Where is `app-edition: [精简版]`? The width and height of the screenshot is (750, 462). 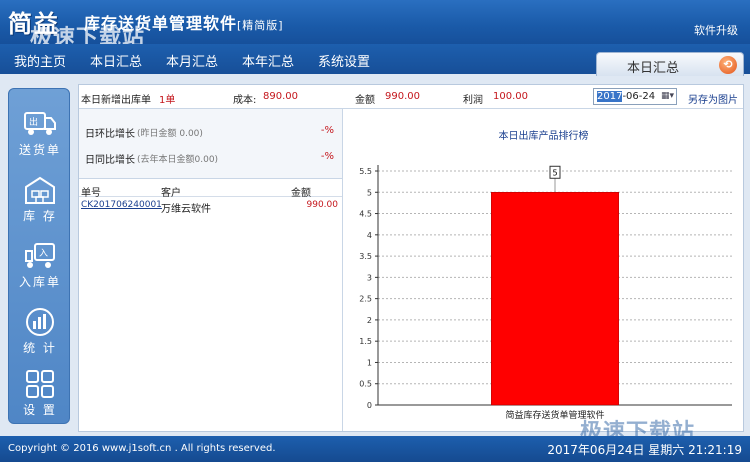
app-edition: [精简版] is located at coordinates (260, 25).